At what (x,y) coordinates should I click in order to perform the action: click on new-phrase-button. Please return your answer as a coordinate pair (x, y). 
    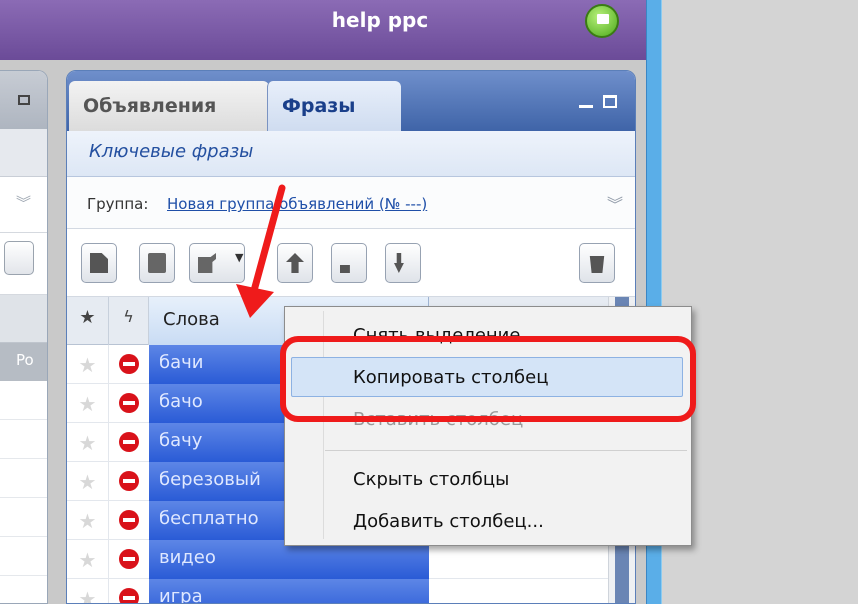
    Looking at the image, I should click on (99, 263).